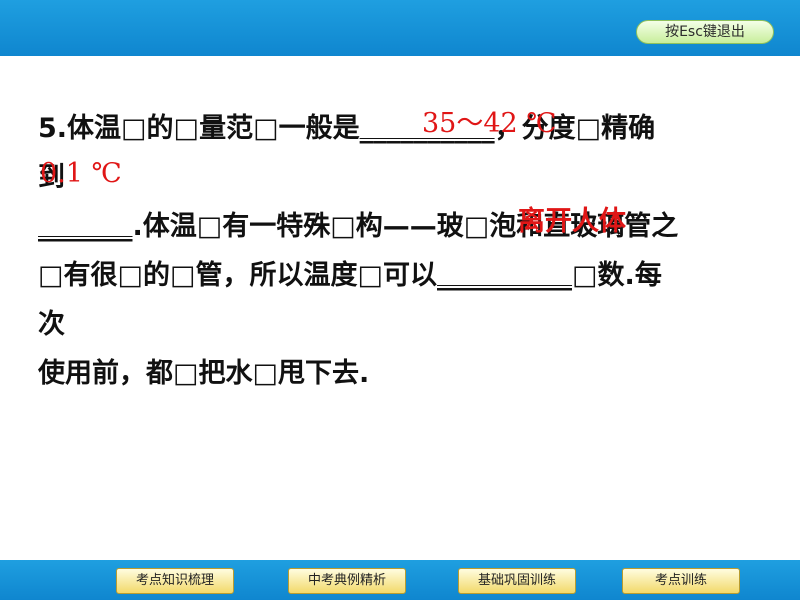 This screenshot has height=600, width=800. I want to click on question-text-segment: □有很□的□管，所以温度□可以, so click(238, 275).